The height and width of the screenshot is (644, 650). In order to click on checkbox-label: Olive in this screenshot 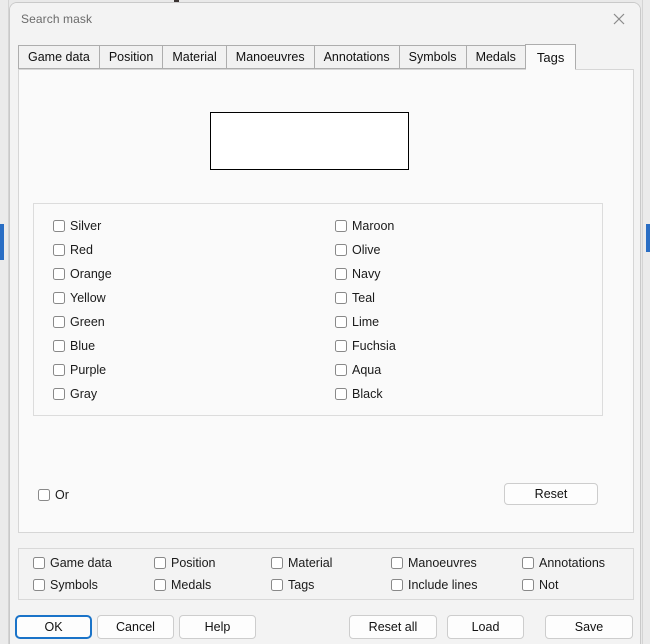, I will do `click(366, 250)`.